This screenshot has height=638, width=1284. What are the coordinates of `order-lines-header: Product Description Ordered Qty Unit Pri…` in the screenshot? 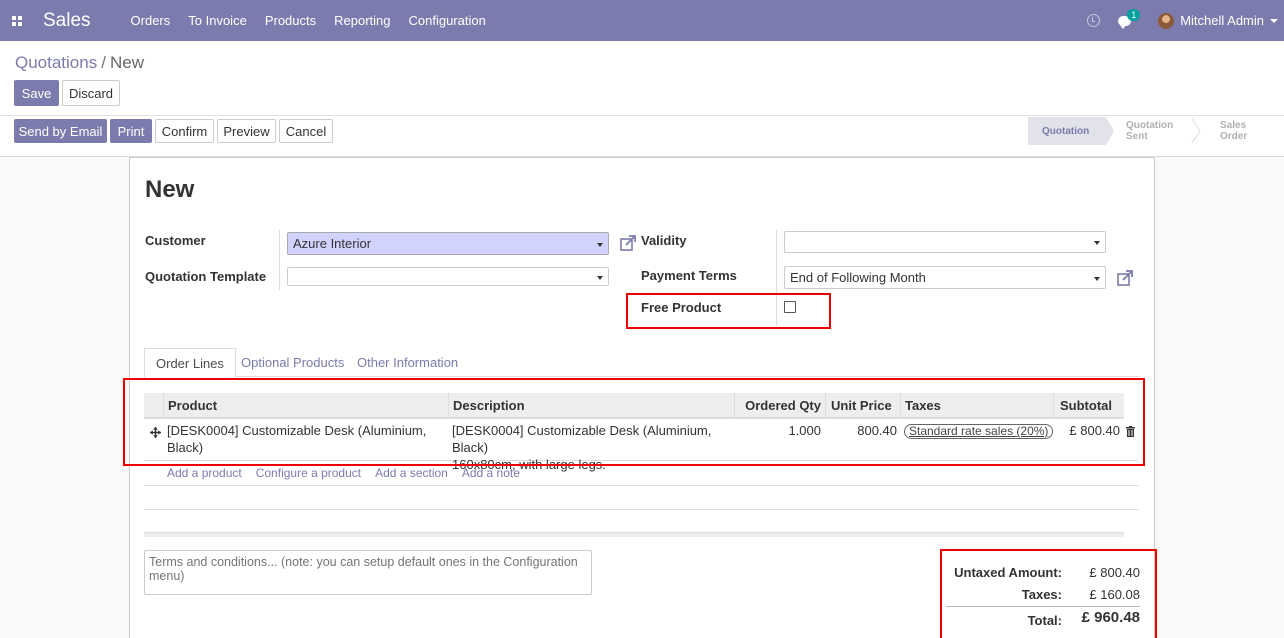 It's located at (634, 406).